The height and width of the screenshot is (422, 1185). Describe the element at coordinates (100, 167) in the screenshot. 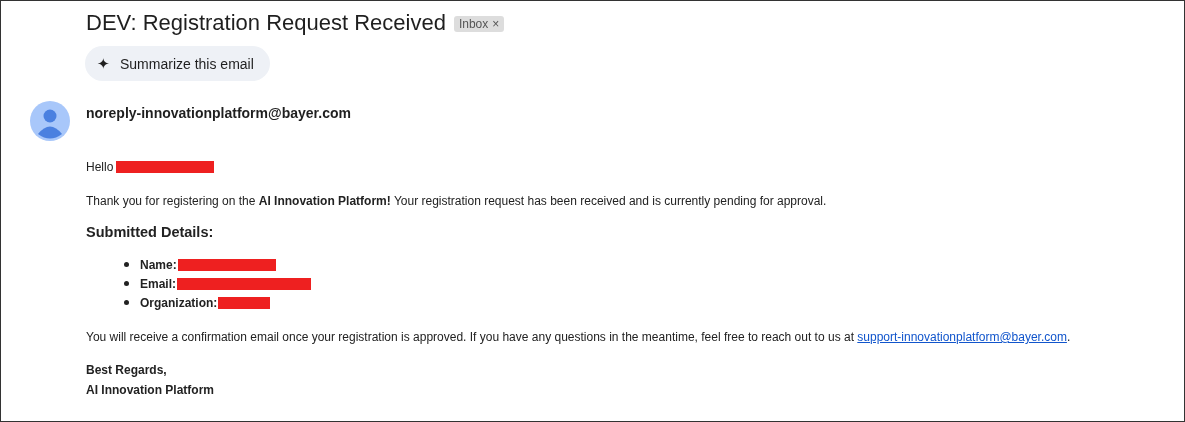

I see `greeting-text: Hello` at that location.